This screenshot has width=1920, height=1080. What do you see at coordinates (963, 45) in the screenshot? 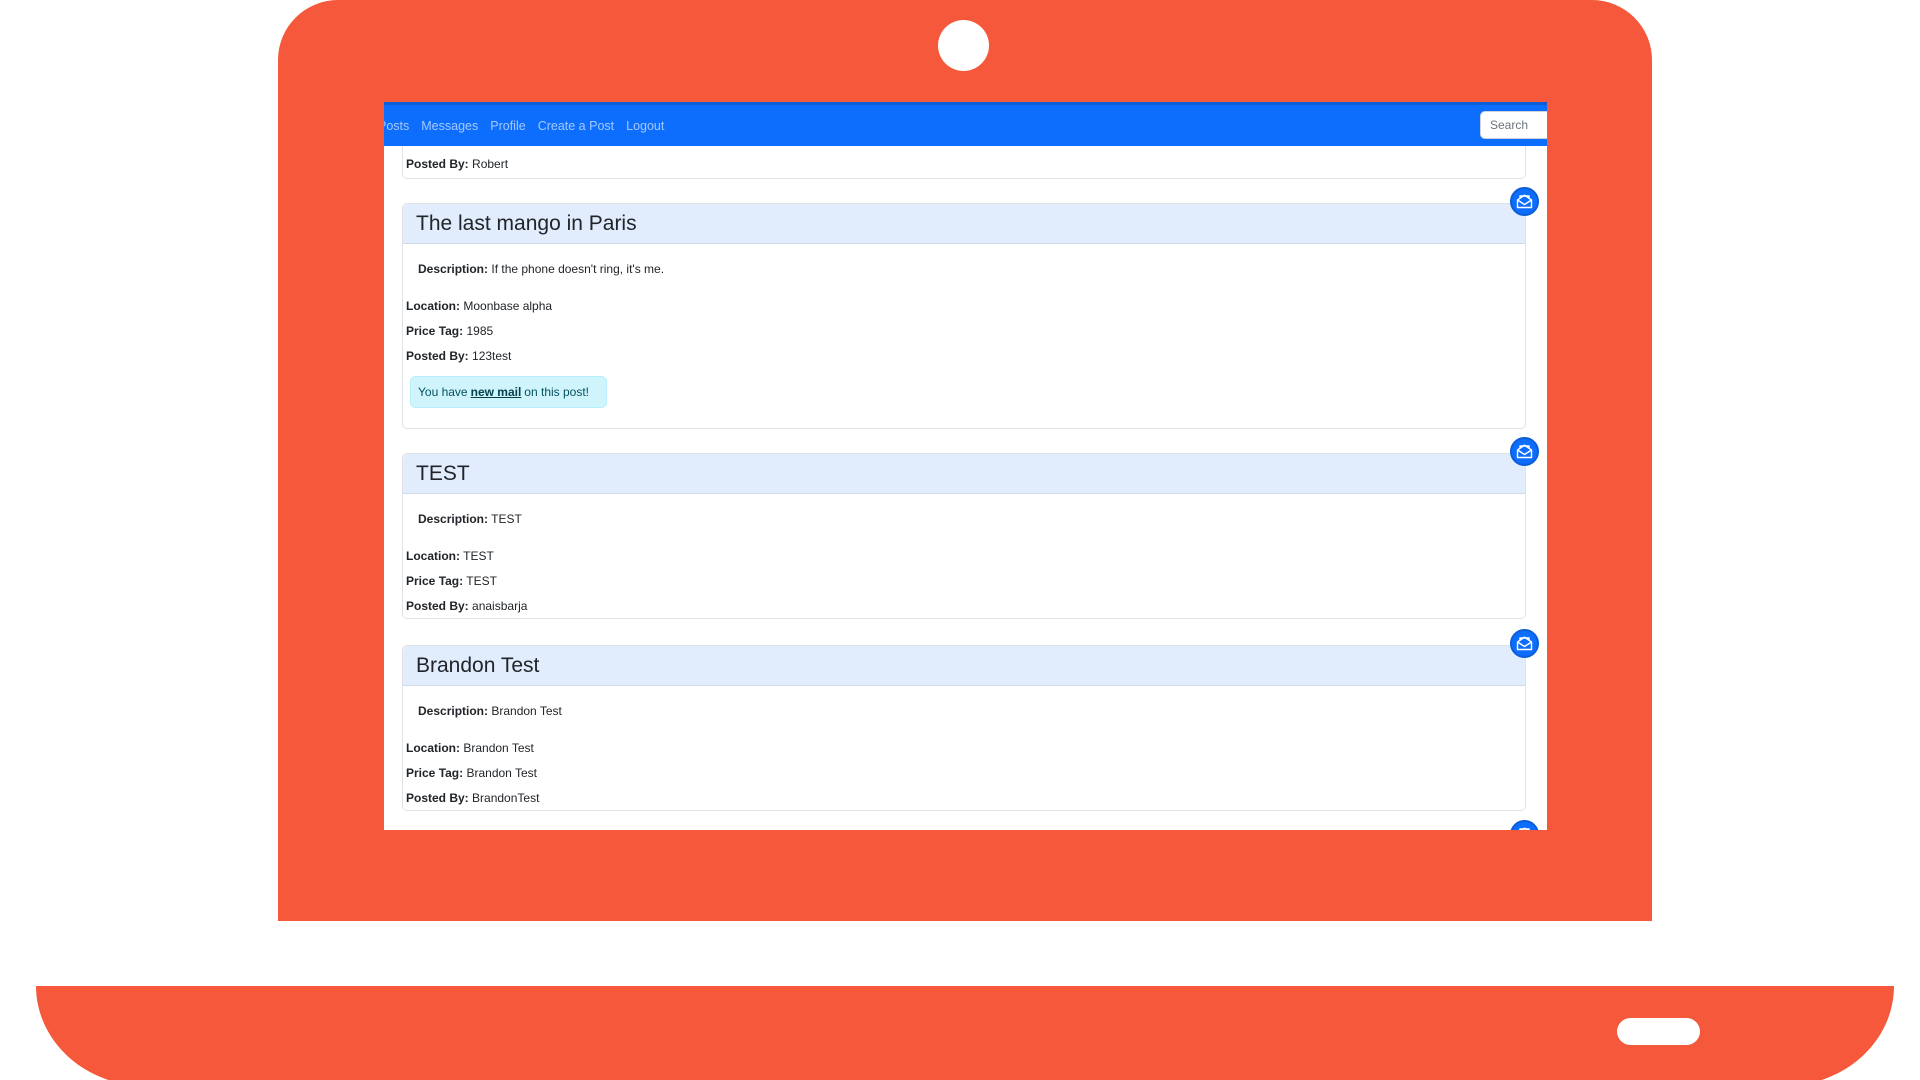
I see `laptop-camera` at bounding box center [963, 45].